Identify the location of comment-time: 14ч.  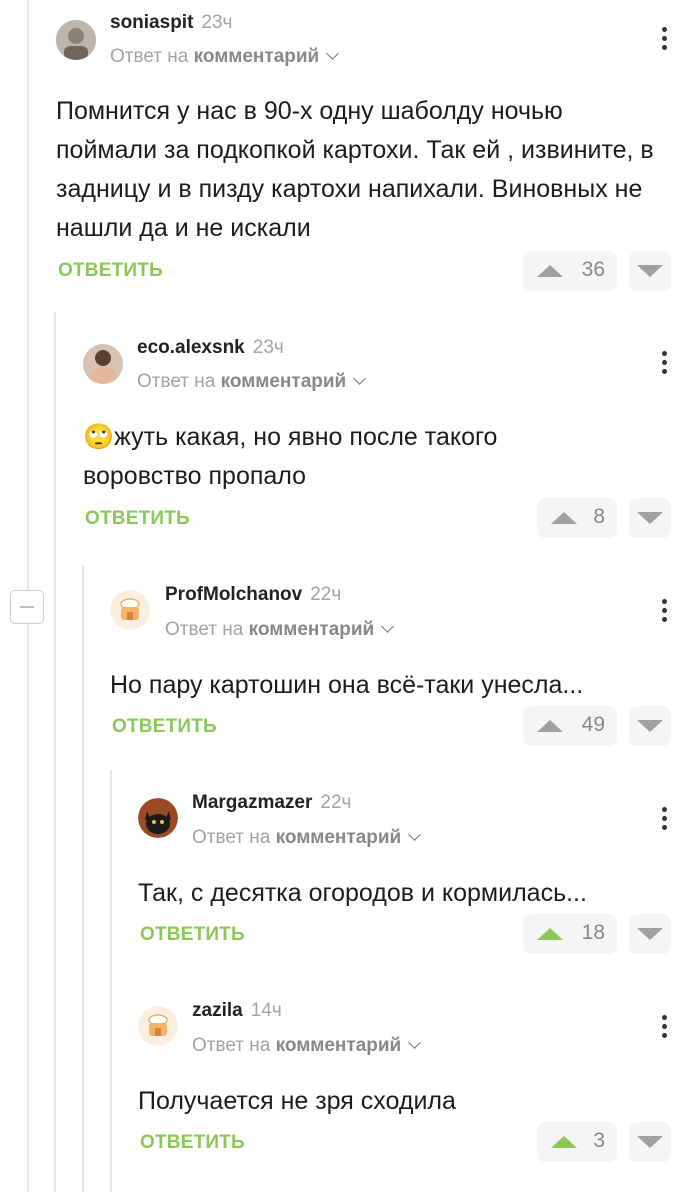
(266, 1010).